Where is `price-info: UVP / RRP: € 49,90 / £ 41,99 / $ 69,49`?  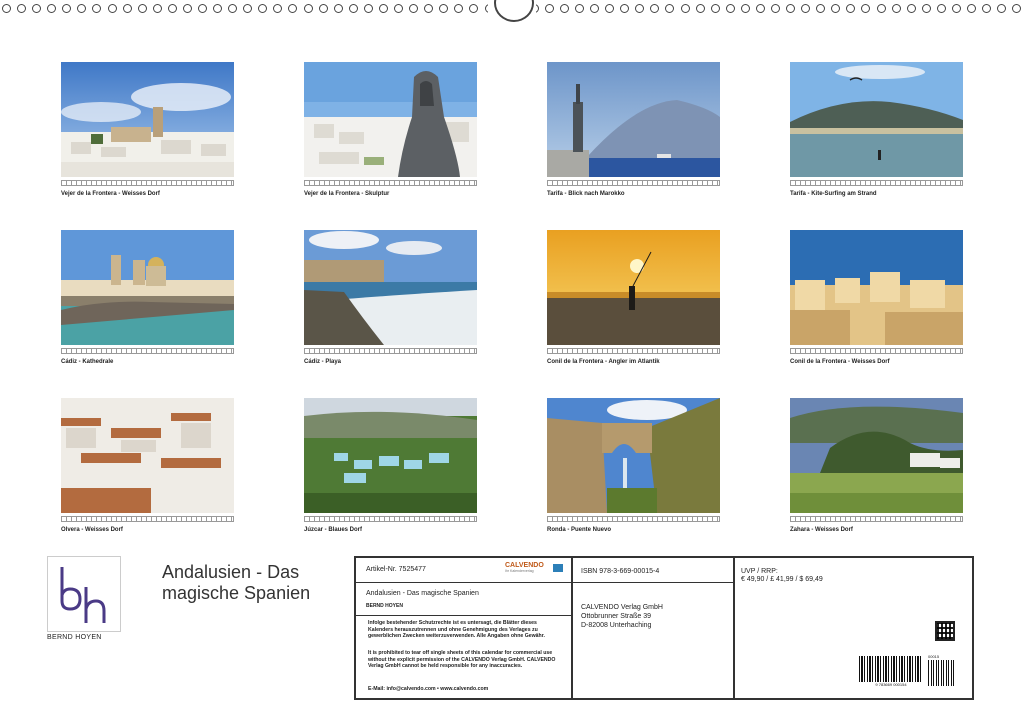
price-info: UVP / RRP: € 49,90 / £ 41,99 / $ 69,49 is located at coordinates (782, 576).